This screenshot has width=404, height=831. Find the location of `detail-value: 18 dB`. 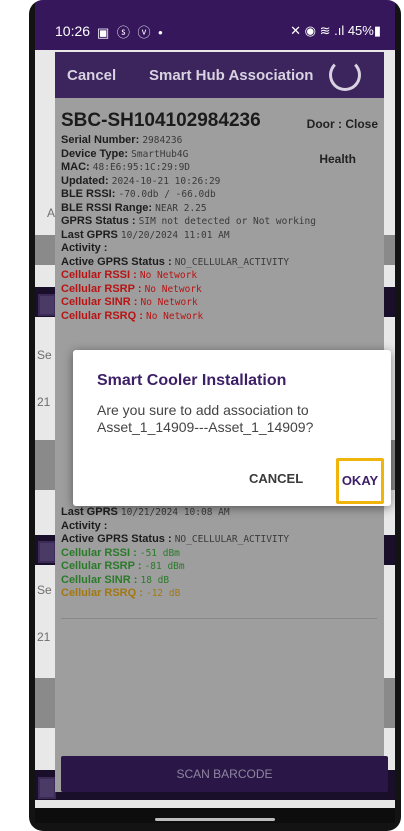

detail-value: 18 dB is located at coordinates (155, 580).